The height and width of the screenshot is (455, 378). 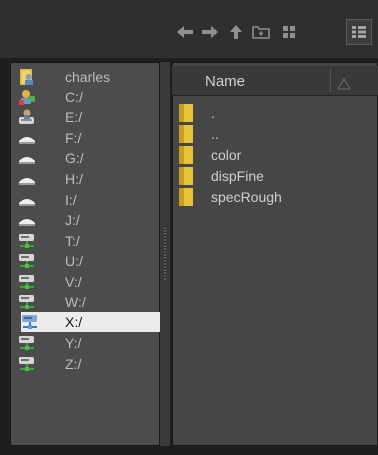 I want to click on toolbar, so click(x=189, y=29).